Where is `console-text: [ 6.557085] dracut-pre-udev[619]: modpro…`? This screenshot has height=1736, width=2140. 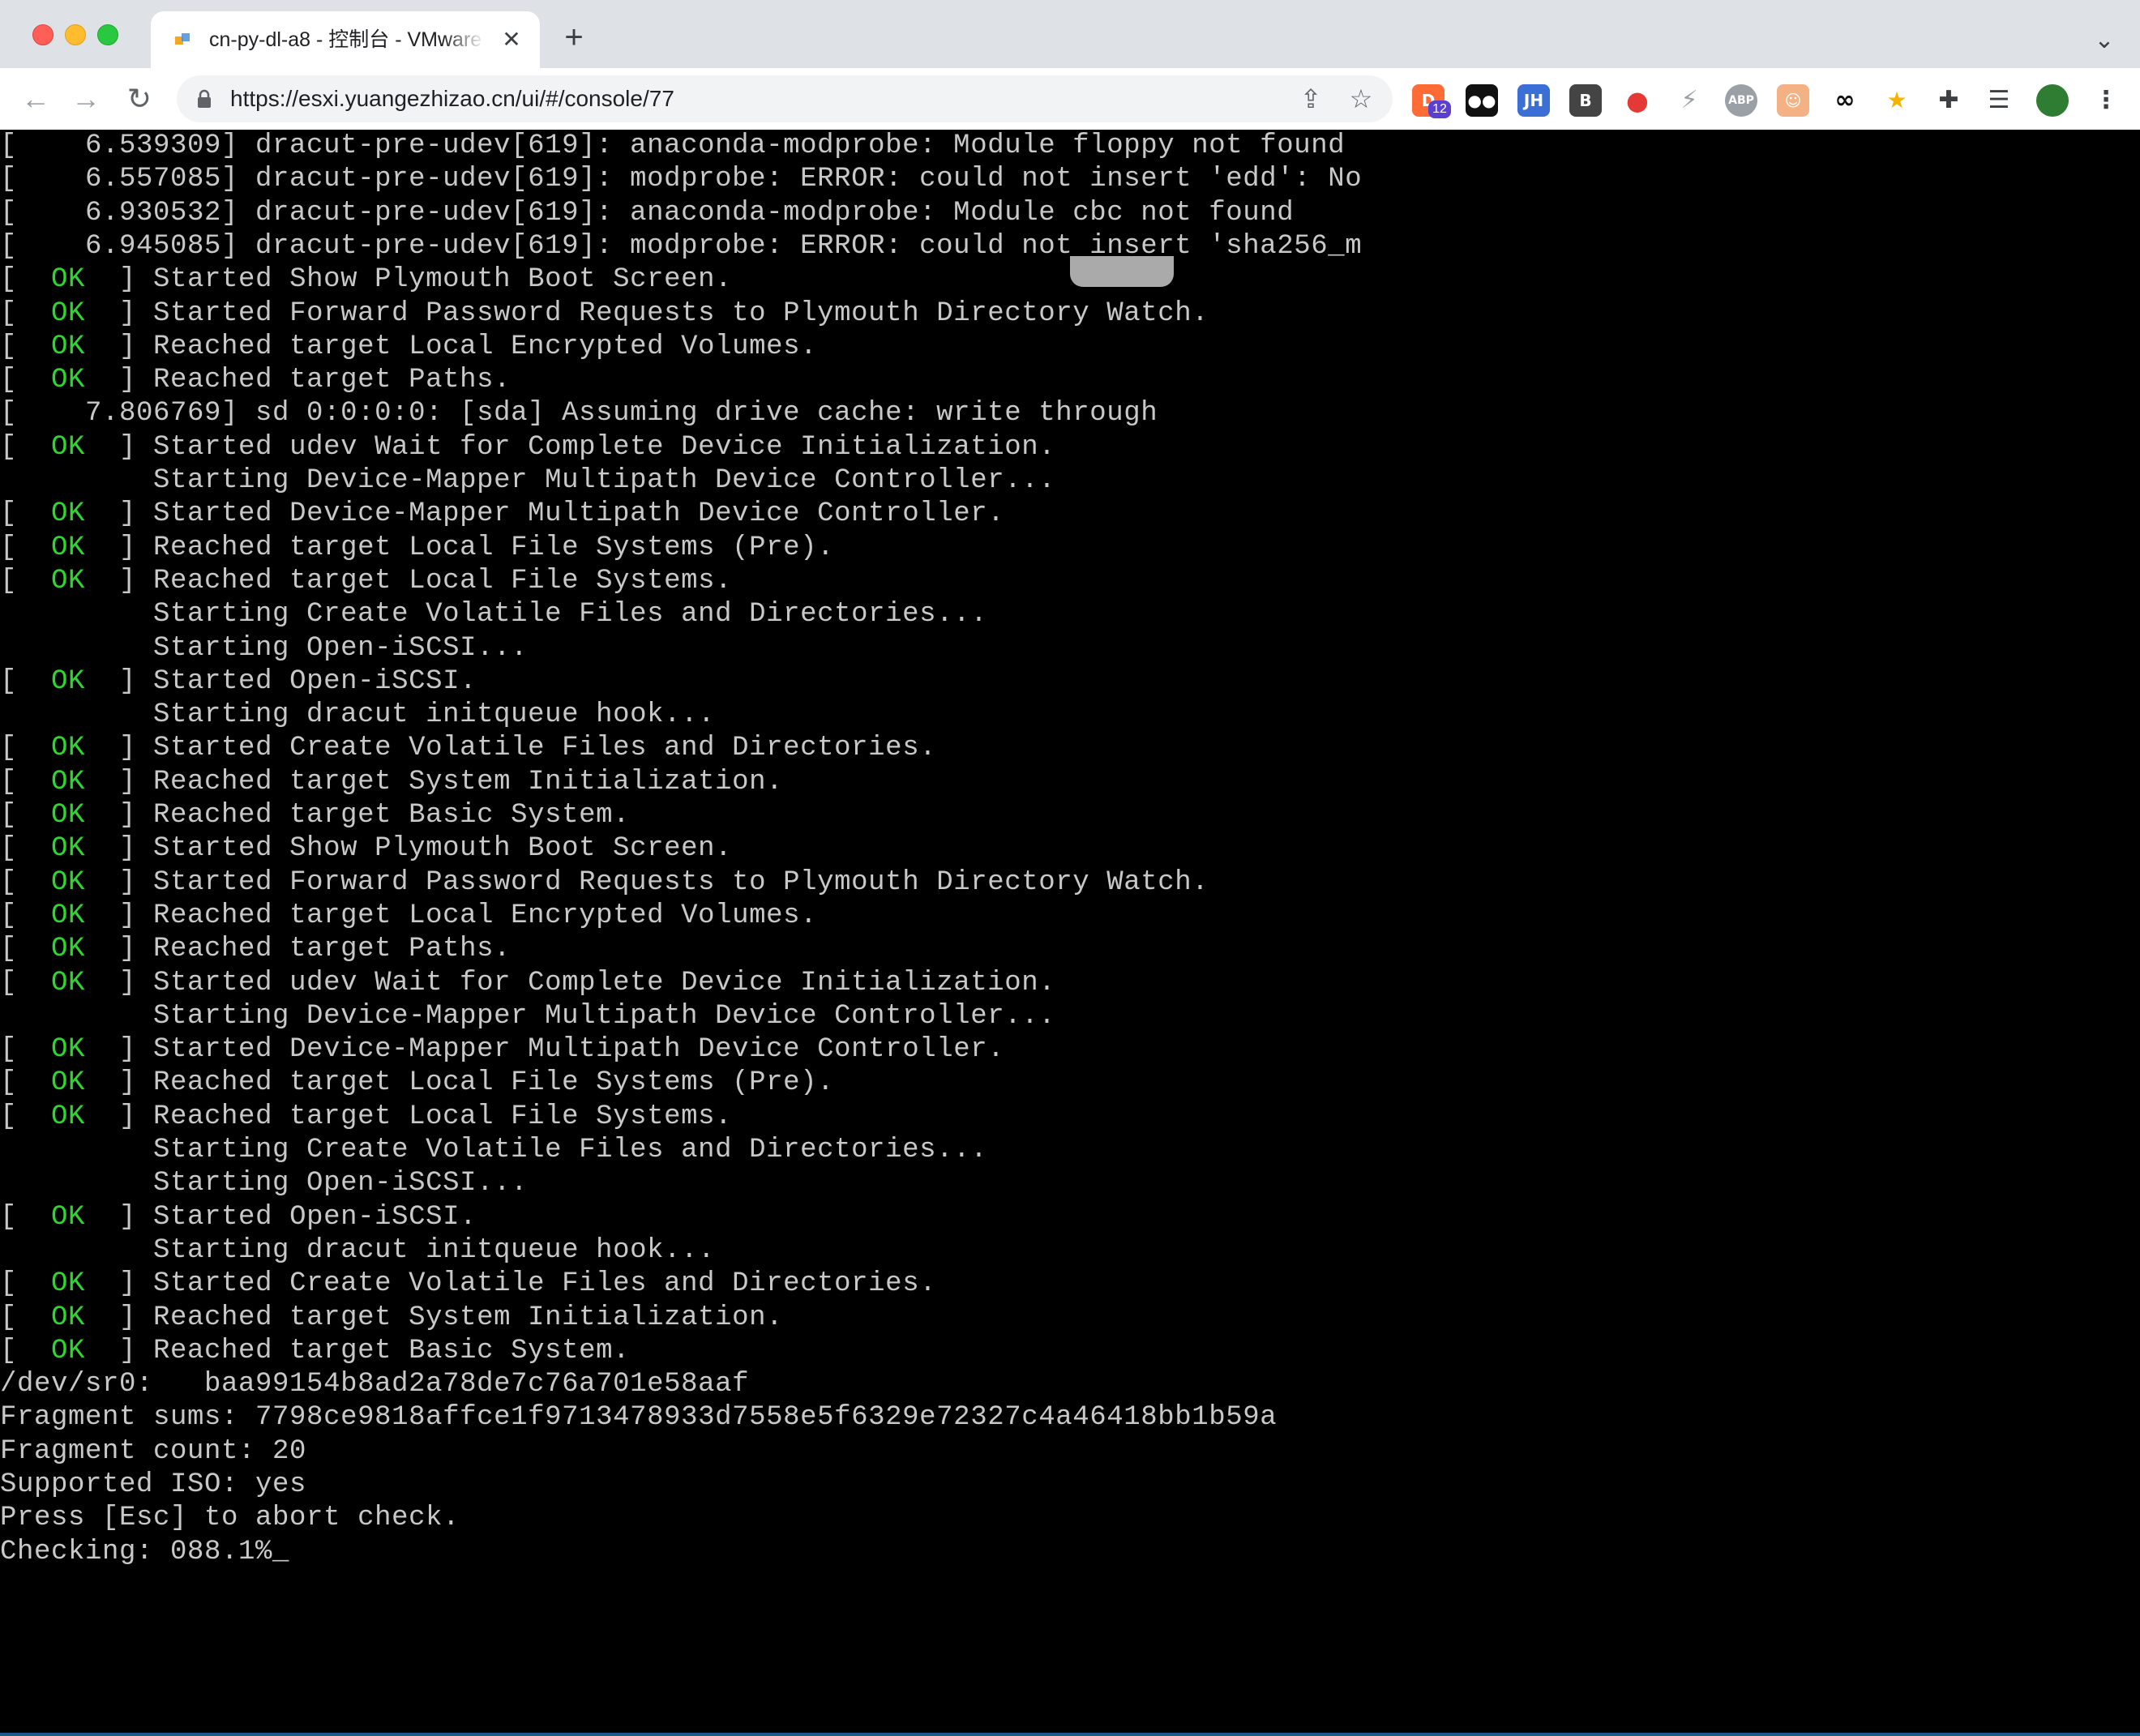
console-text: [ 6.557085] dracut-pre-udev[619]: modpro… is located at coordinates (681, 179).